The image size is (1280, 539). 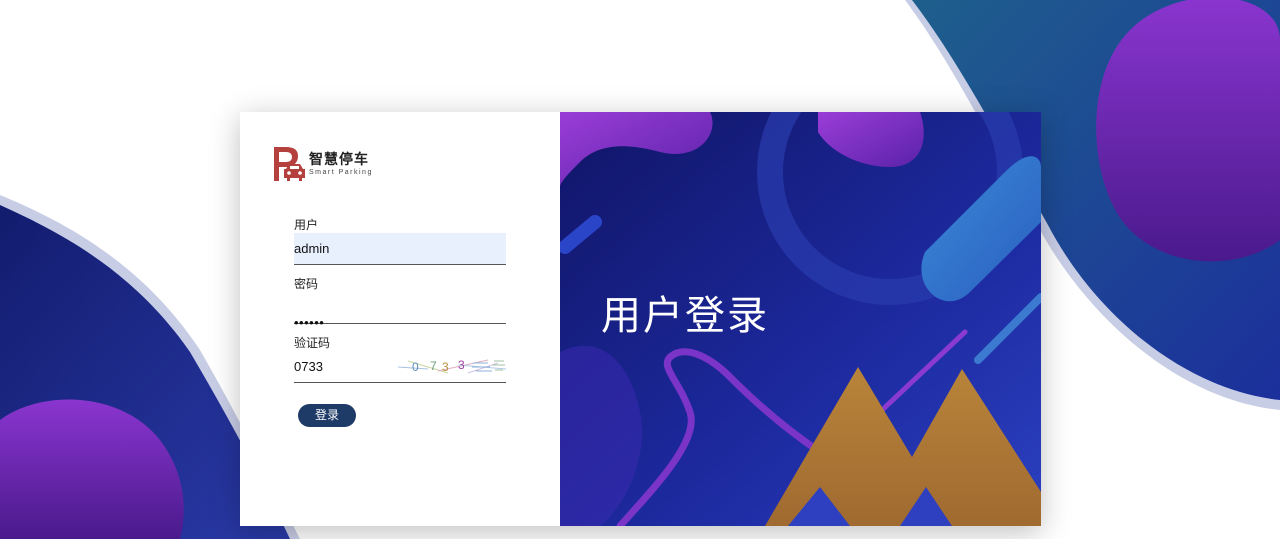 What do you see at coordinates (685, 316) in the screenshot?
I see `hero-title: 用户登录` at bounding box center [685, 316].